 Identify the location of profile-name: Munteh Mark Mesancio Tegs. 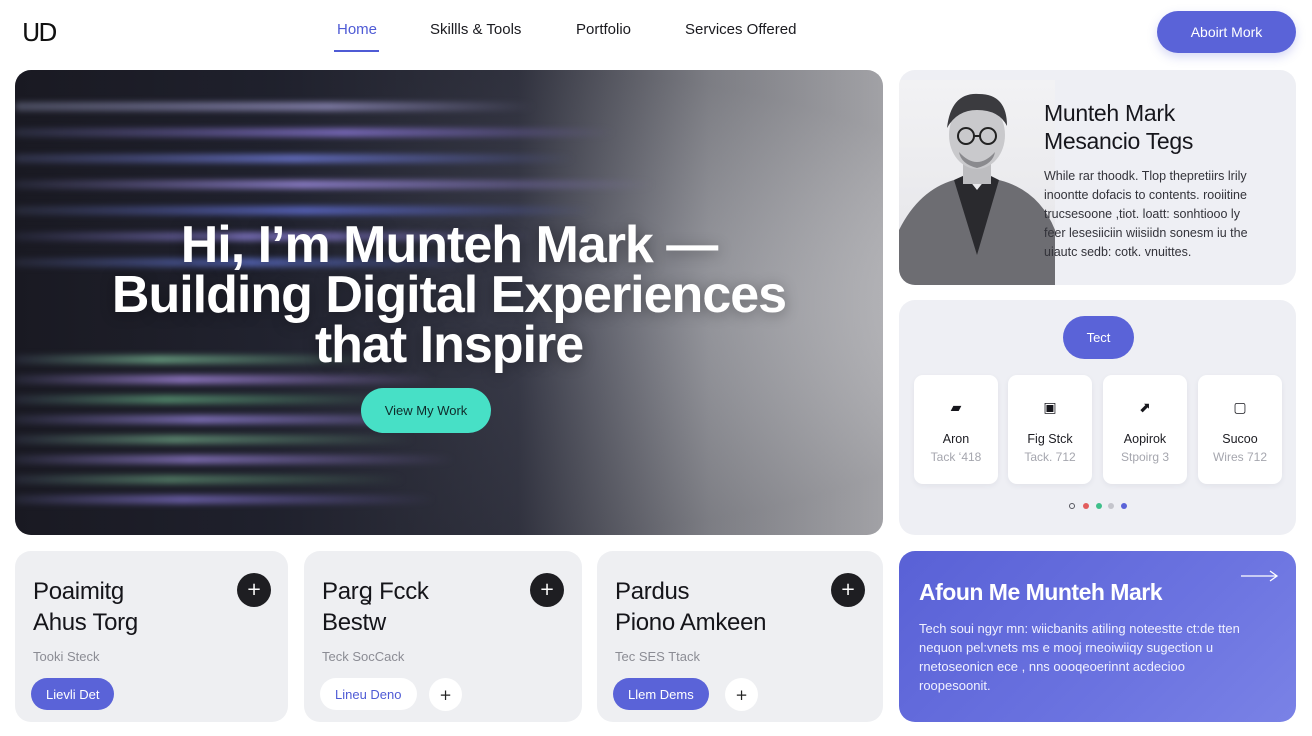
(1118, 127).